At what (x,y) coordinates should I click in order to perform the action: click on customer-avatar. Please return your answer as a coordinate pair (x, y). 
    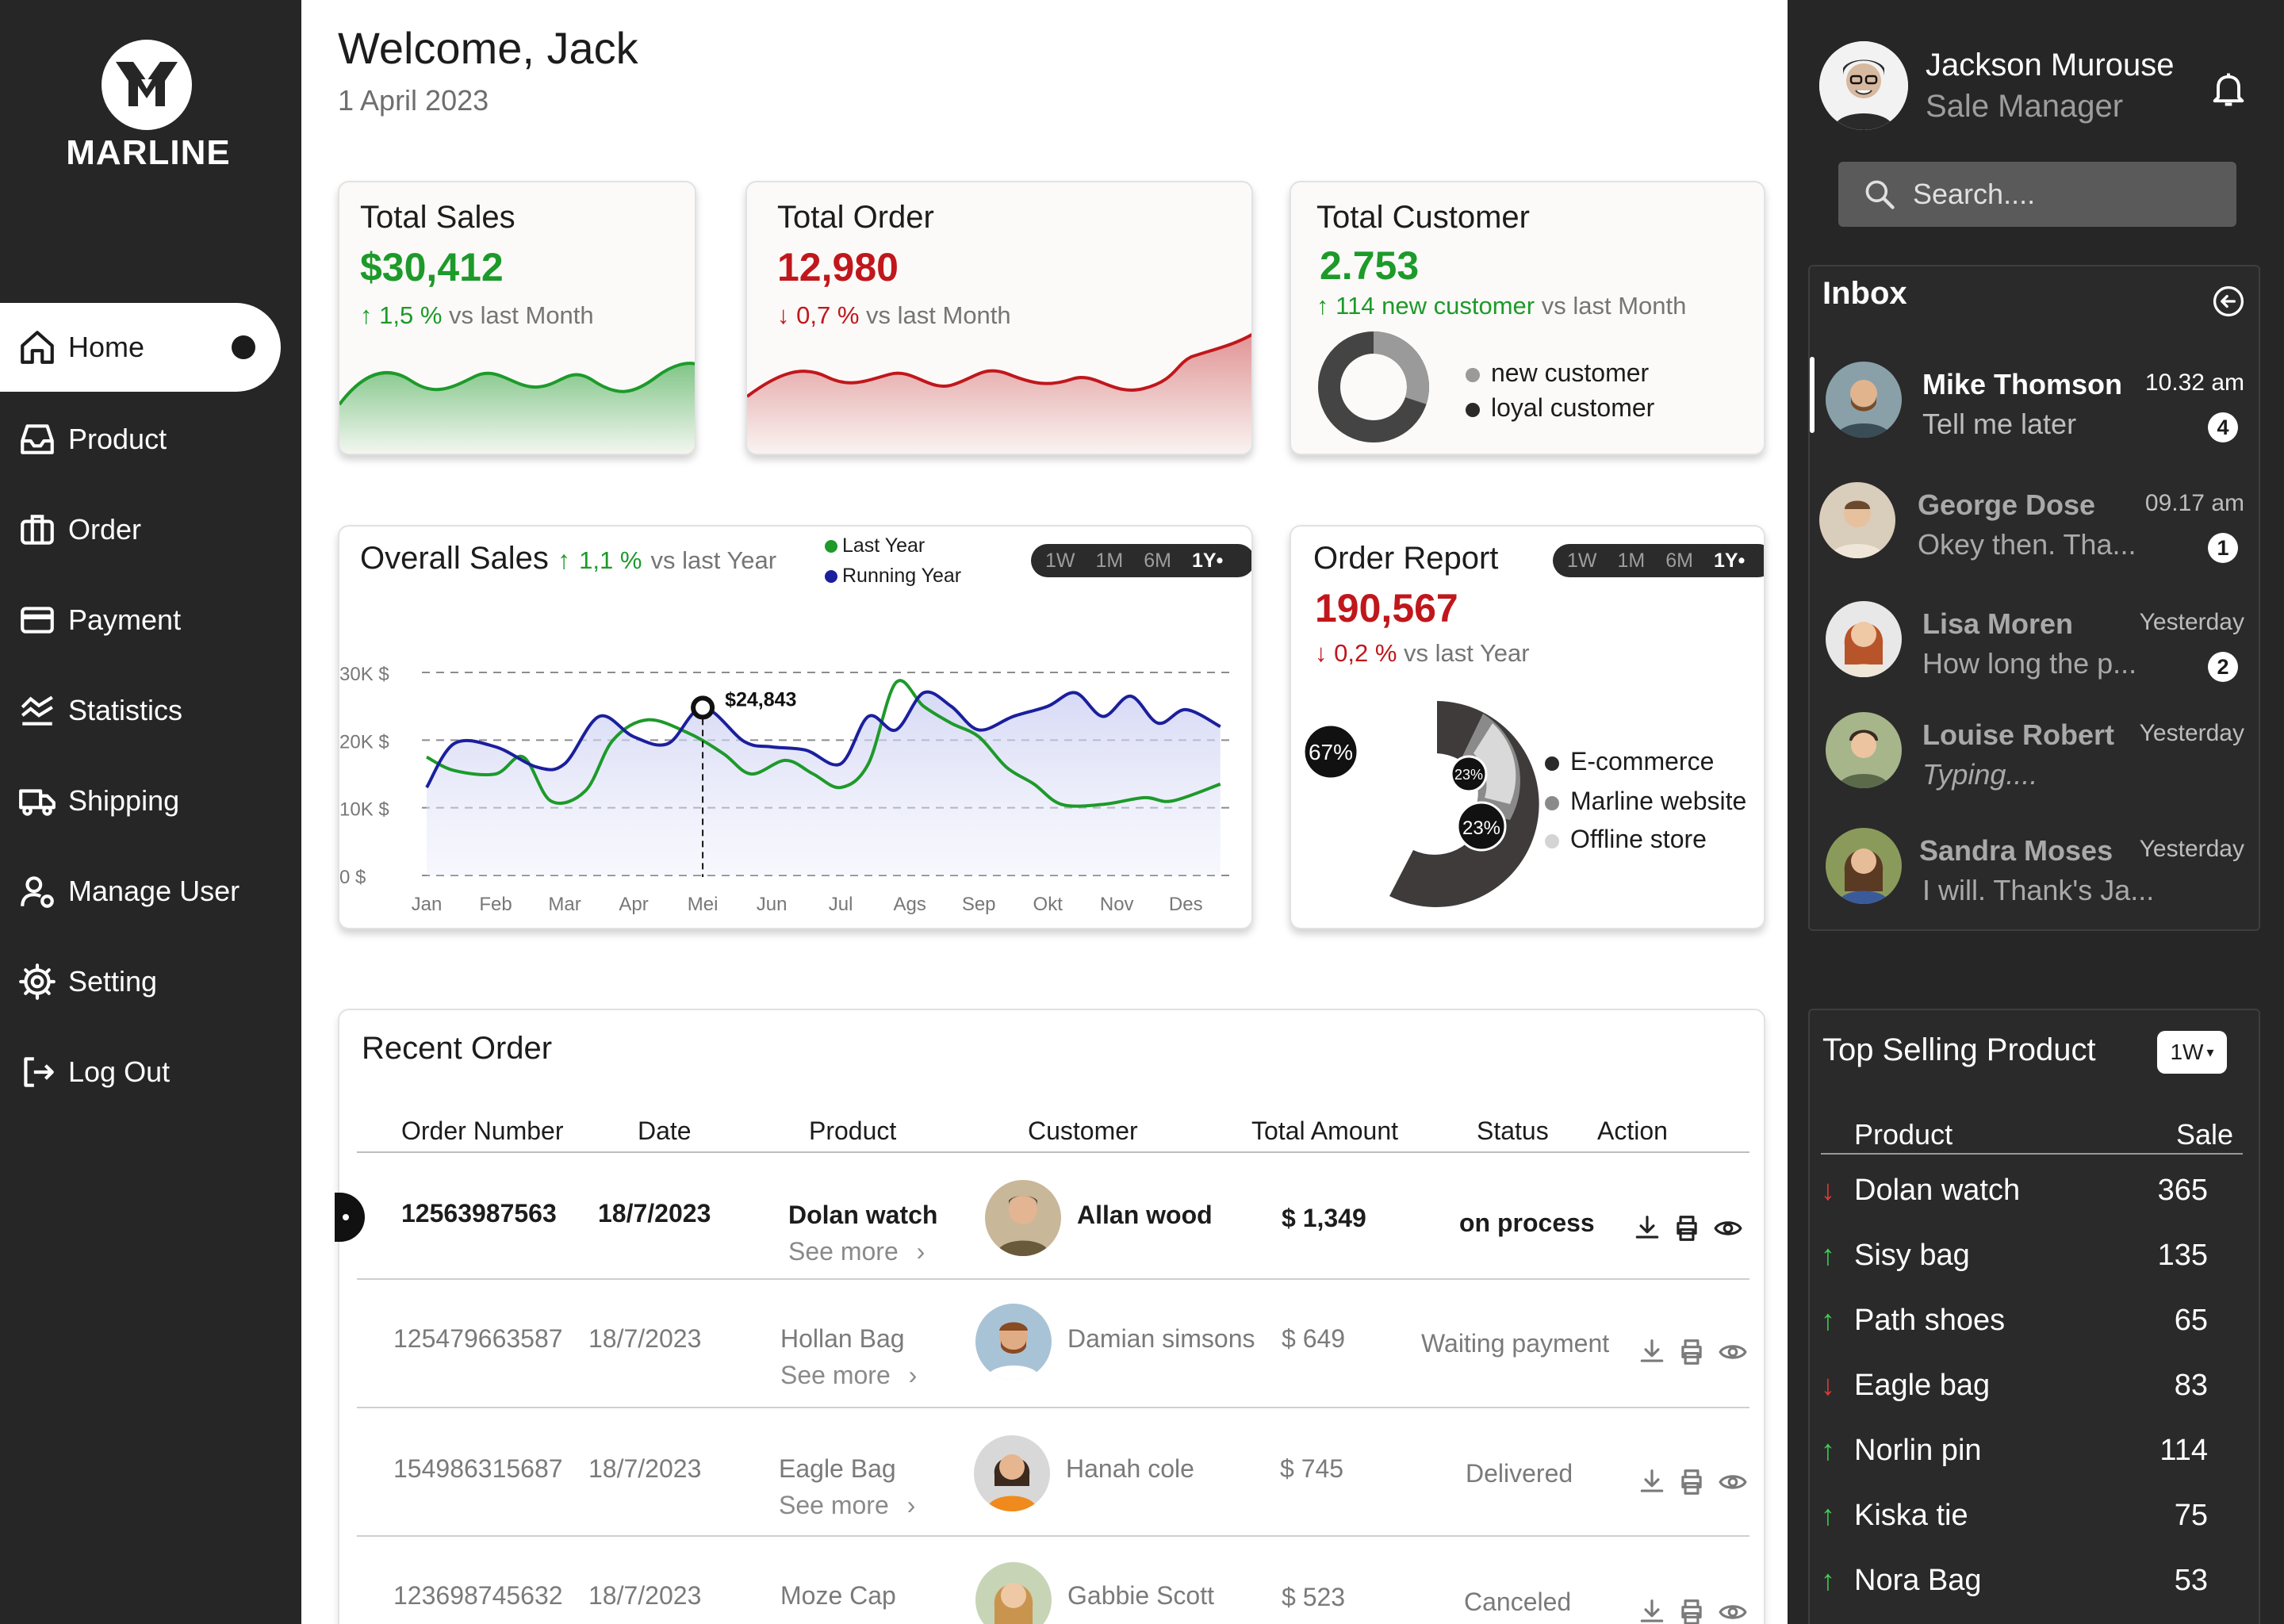
    Looking at the image, I should click on (1012, 1473).